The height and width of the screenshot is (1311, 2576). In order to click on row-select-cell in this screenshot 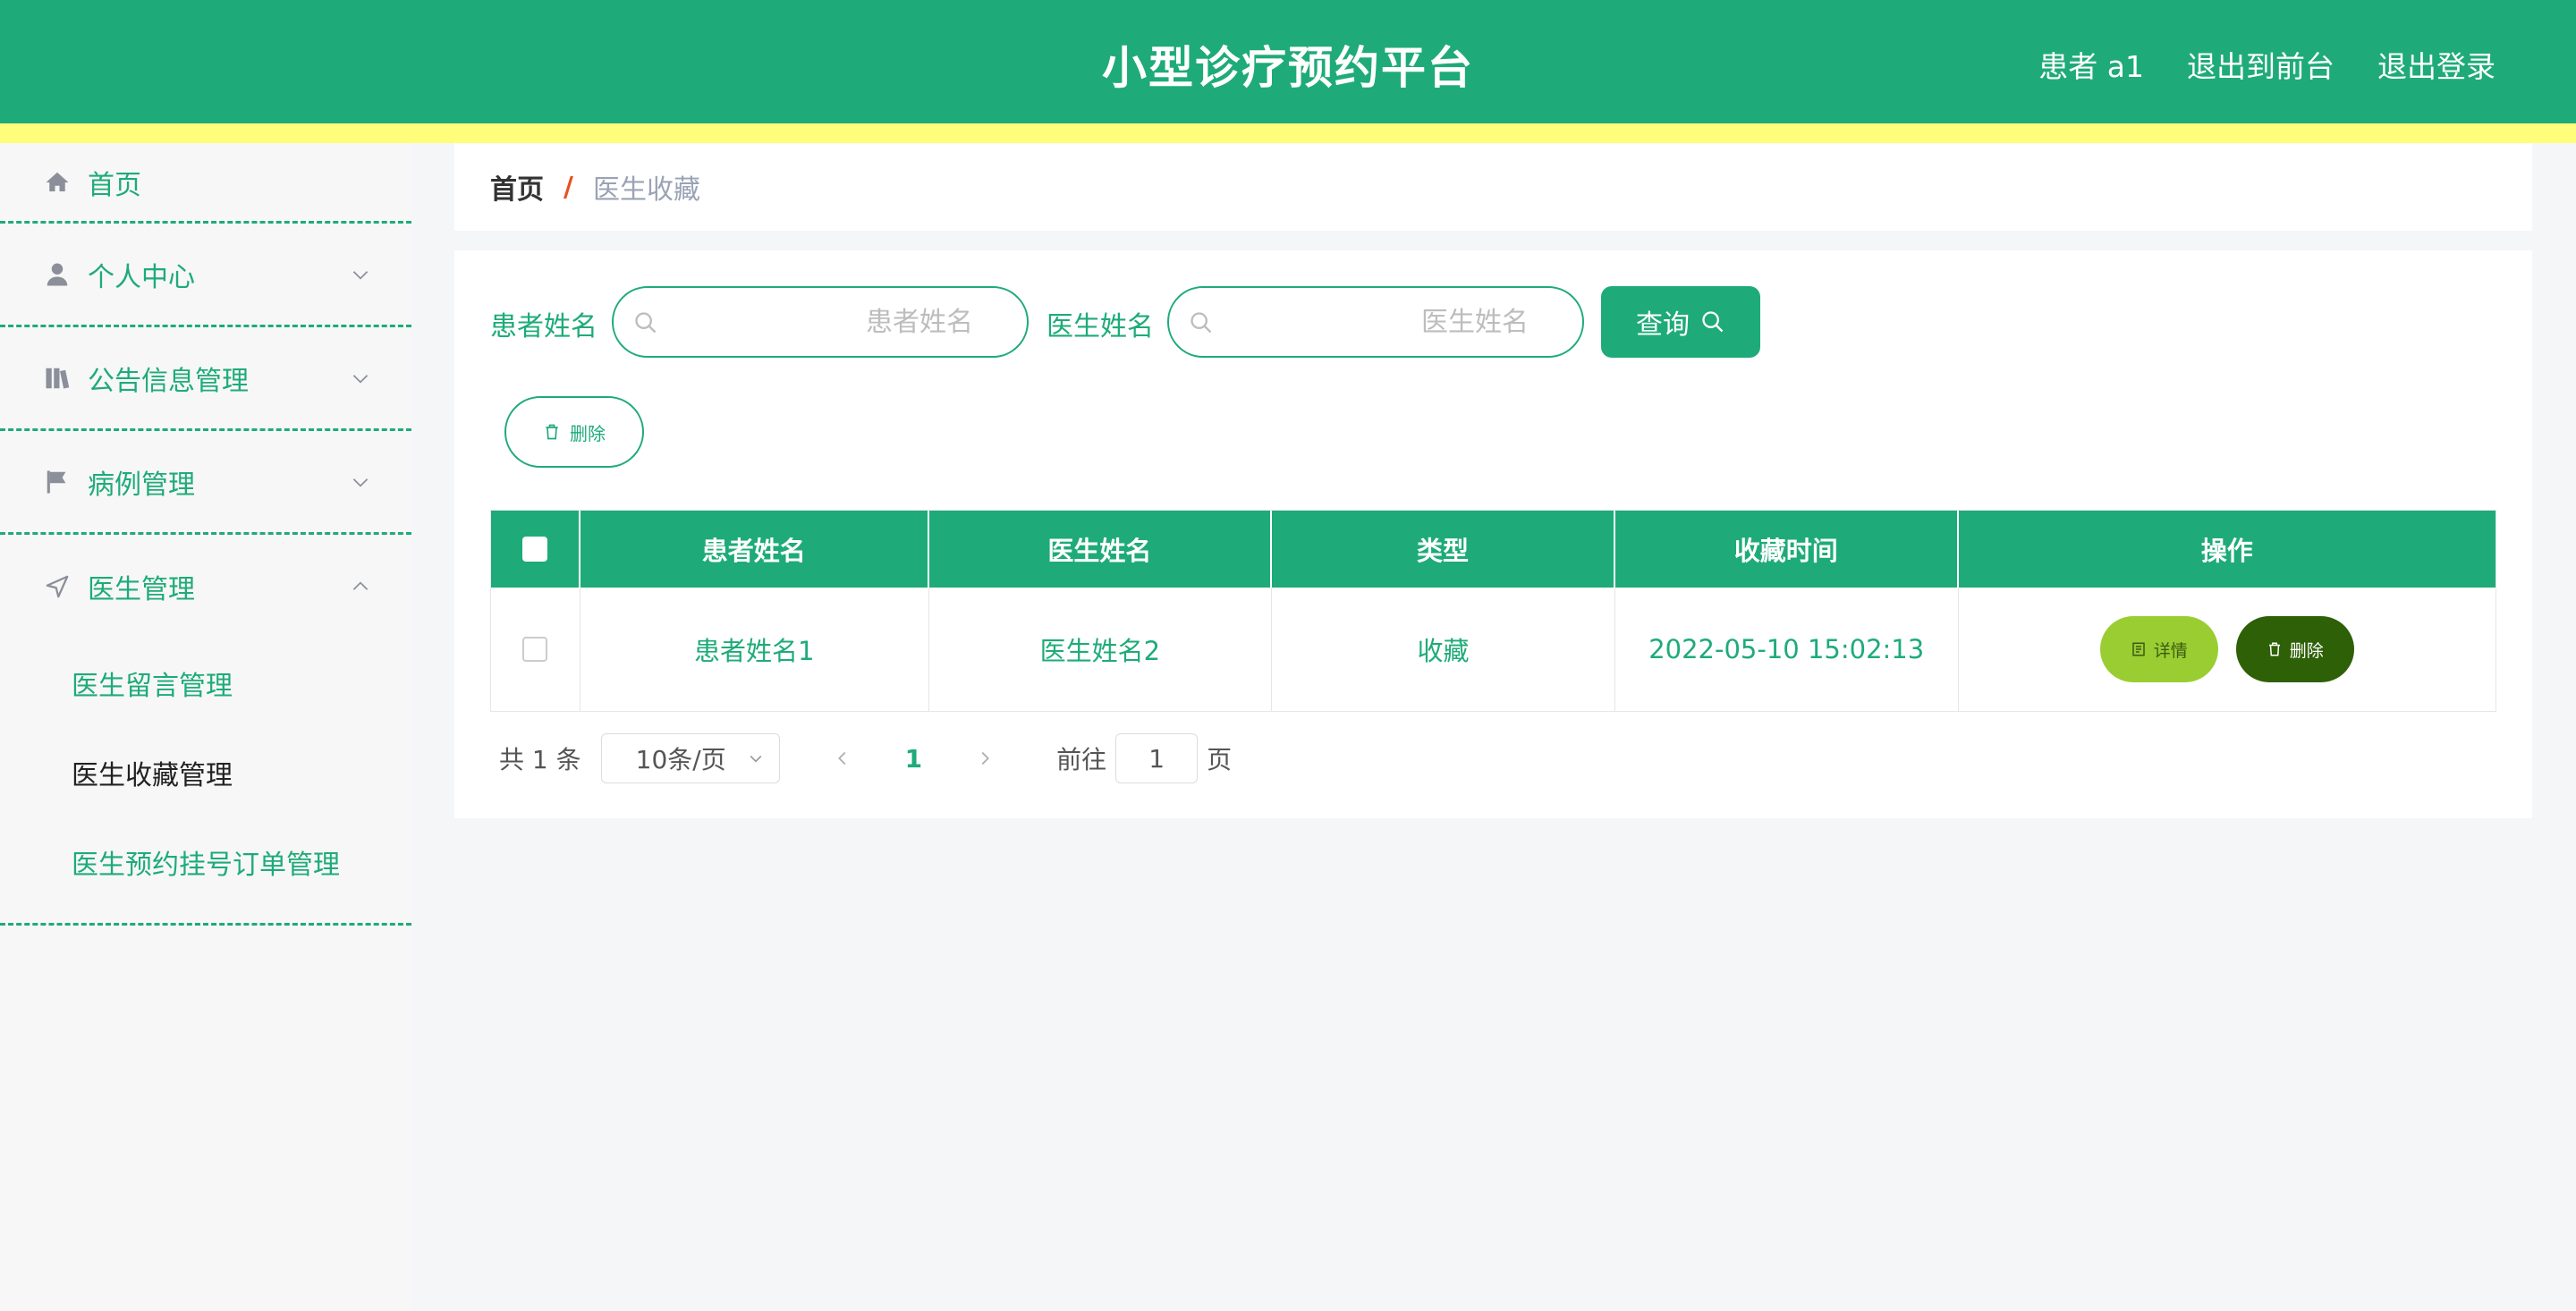, I will do `click(535, 649)`.